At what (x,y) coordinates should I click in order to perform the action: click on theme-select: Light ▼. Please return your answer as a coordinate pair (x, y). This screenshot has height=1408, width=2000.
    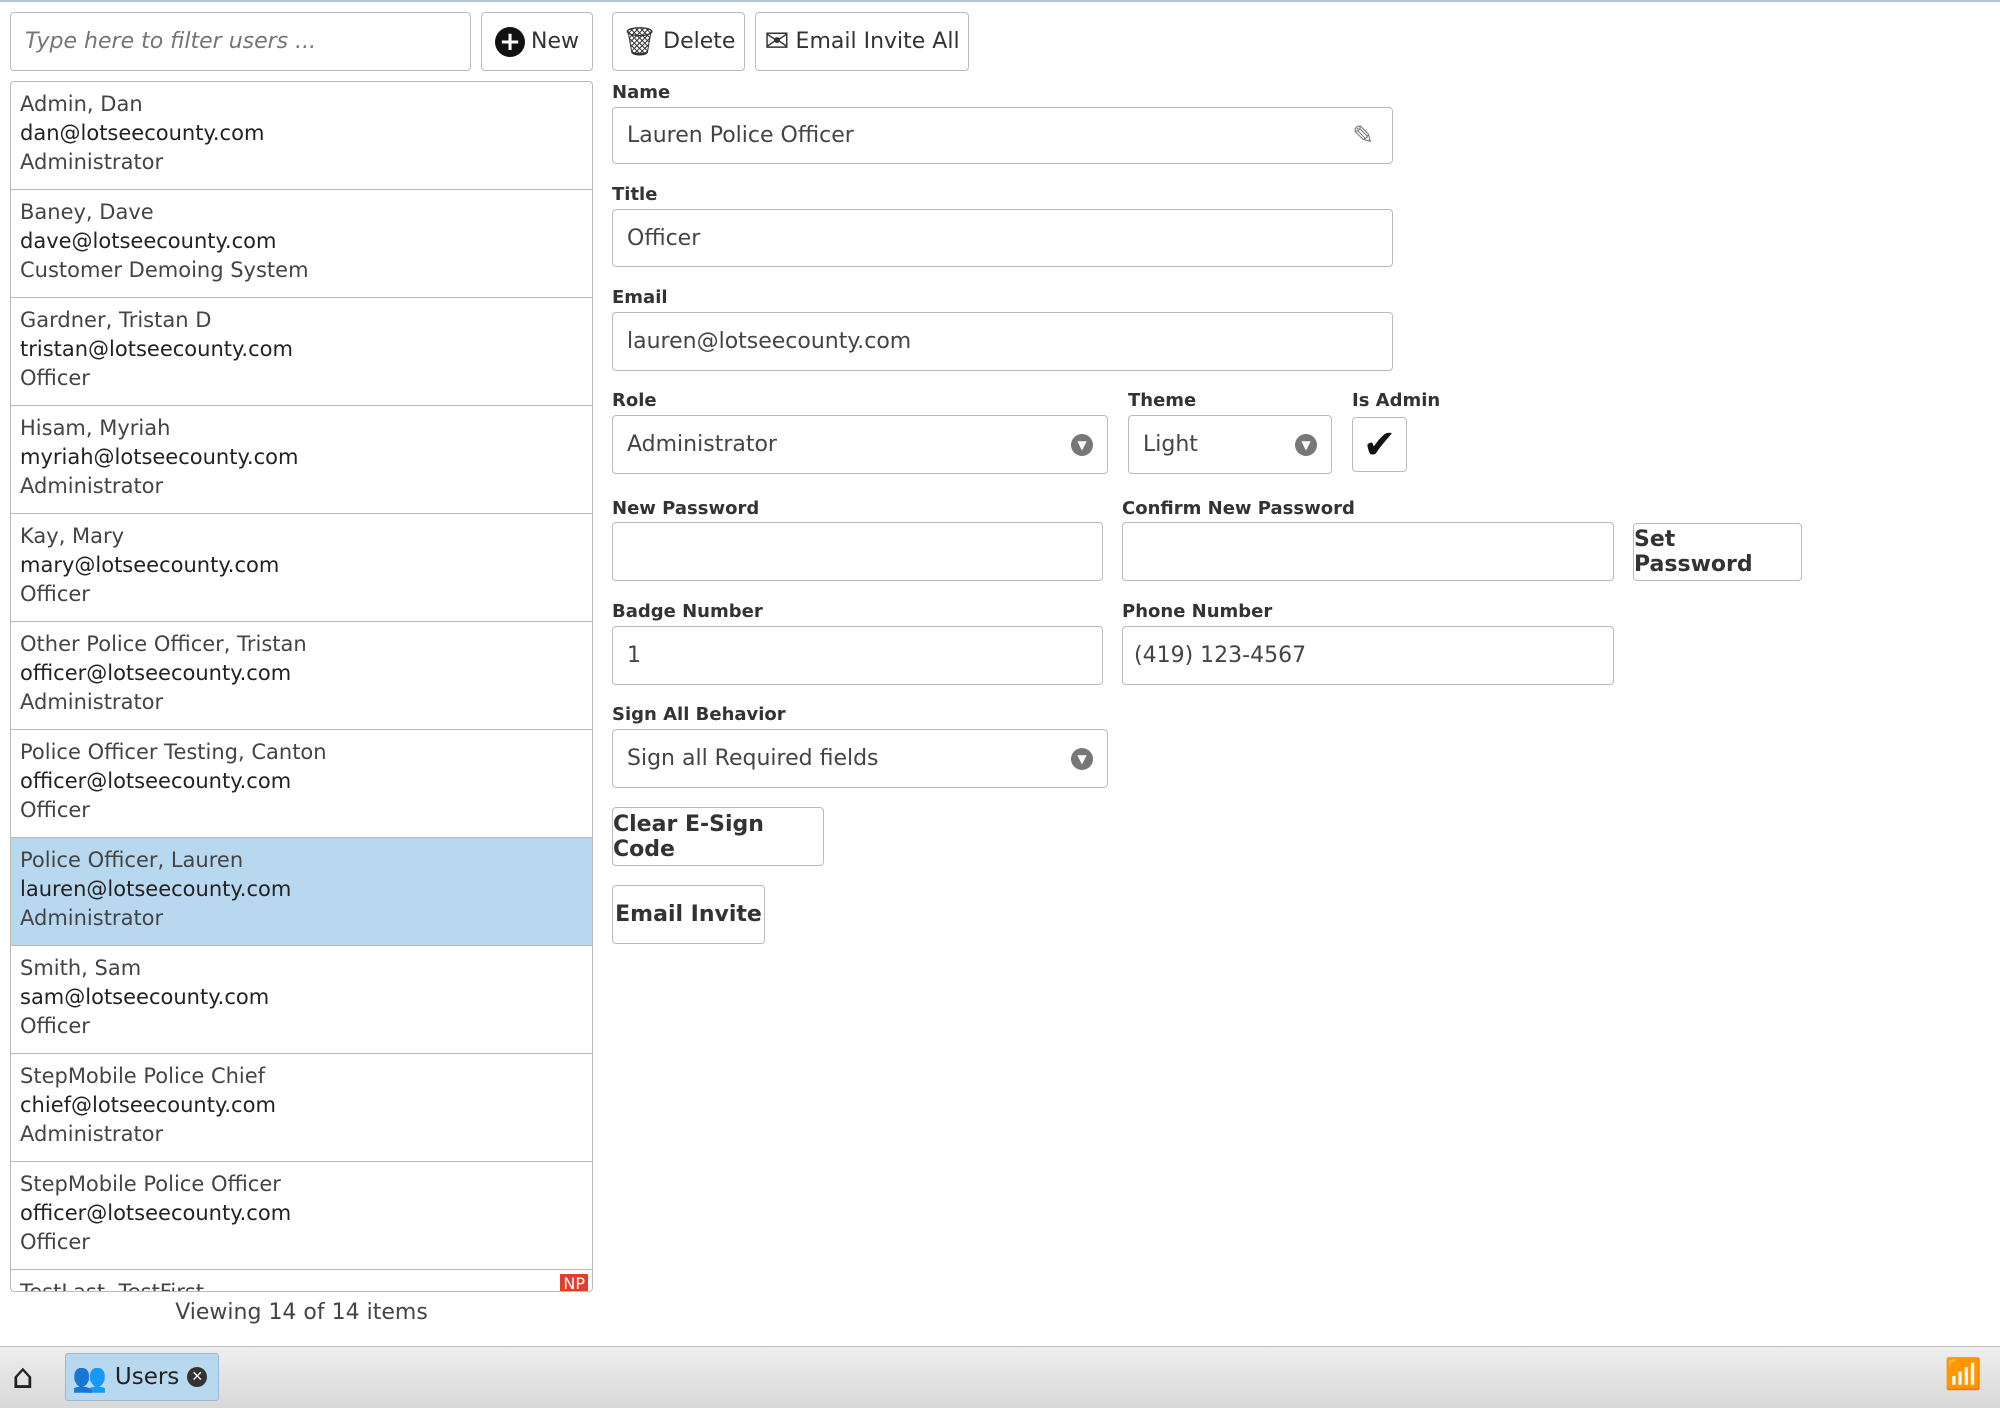
    Looking at the image, I should click on (1230, 444).